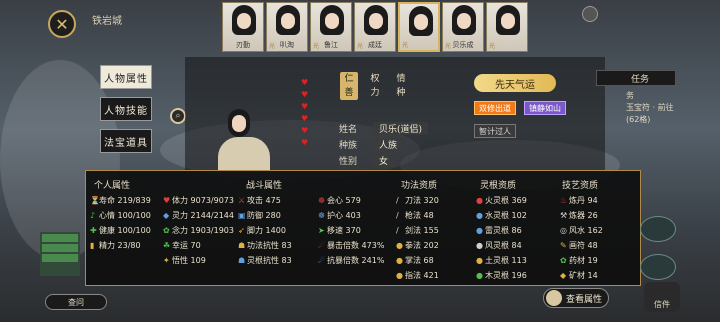  Describe the element at coordinates (265, 245) in the screenshot. I see `stat-功法抗性: ☗ 功法抗性 83` at that location.